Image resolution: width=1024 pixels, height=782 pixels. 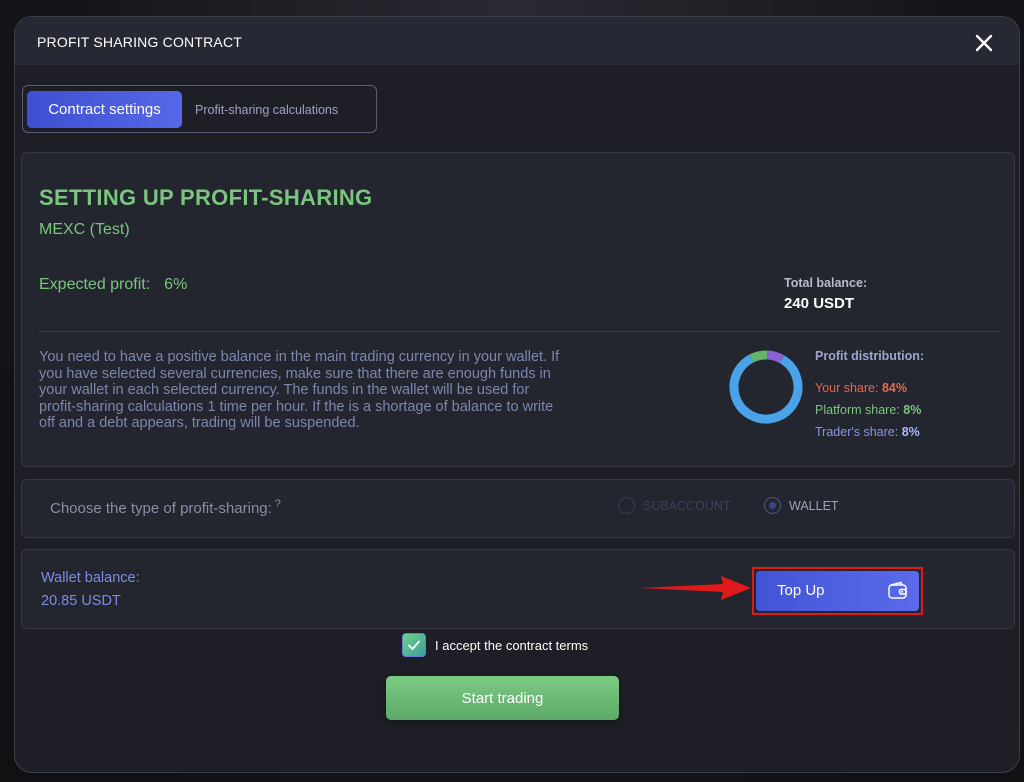 I want to click on trader-share-label: Trader's share:, so click(x=857, y=432).